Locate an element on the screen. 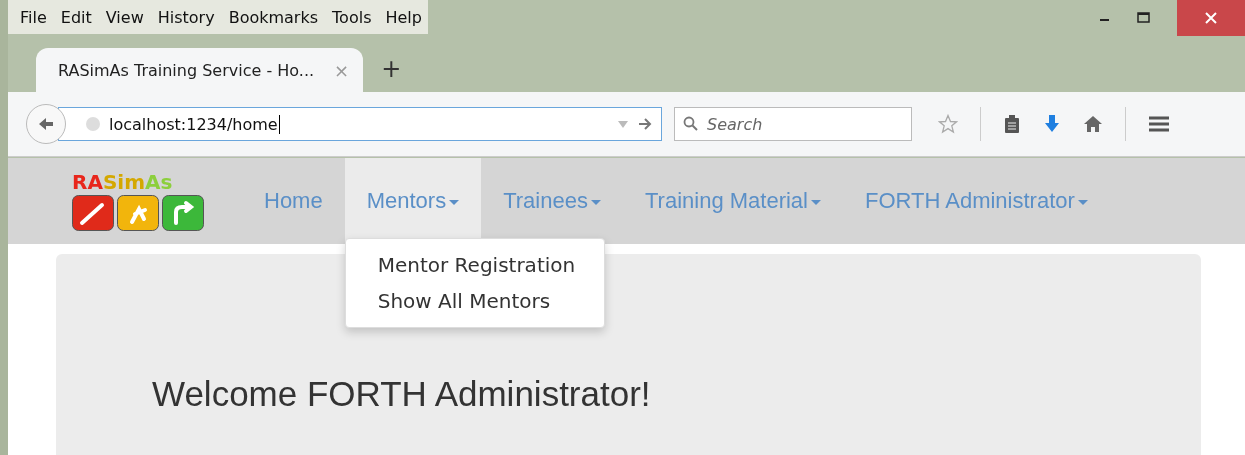 Image resolution: width=1245 pixels, height=455 pixels. dropdown-item: Show All Mentors is located at coordinates (474, 301).